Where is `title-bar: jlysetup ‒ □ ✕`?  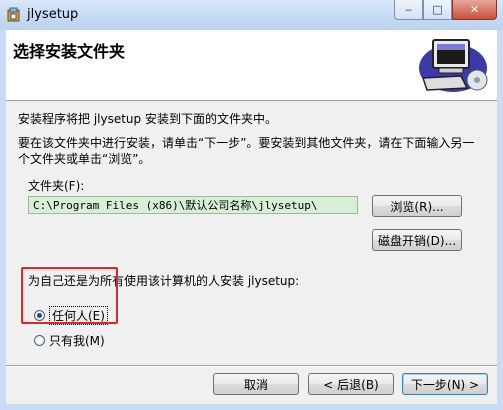
title-bar: jlysetup ‒ □ ✕ is located at coordinates (251, 15).